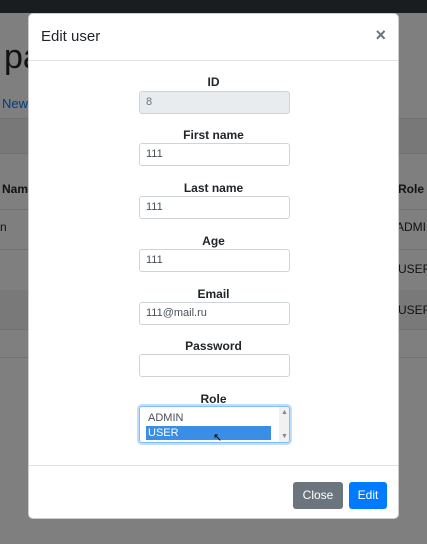 This screenshot has width=427, height=544. What do you see at coordinates (284, 424) in the screenshot?
I see `select-scrollbar: ▲ ▼` at bounding box center [284, 424].